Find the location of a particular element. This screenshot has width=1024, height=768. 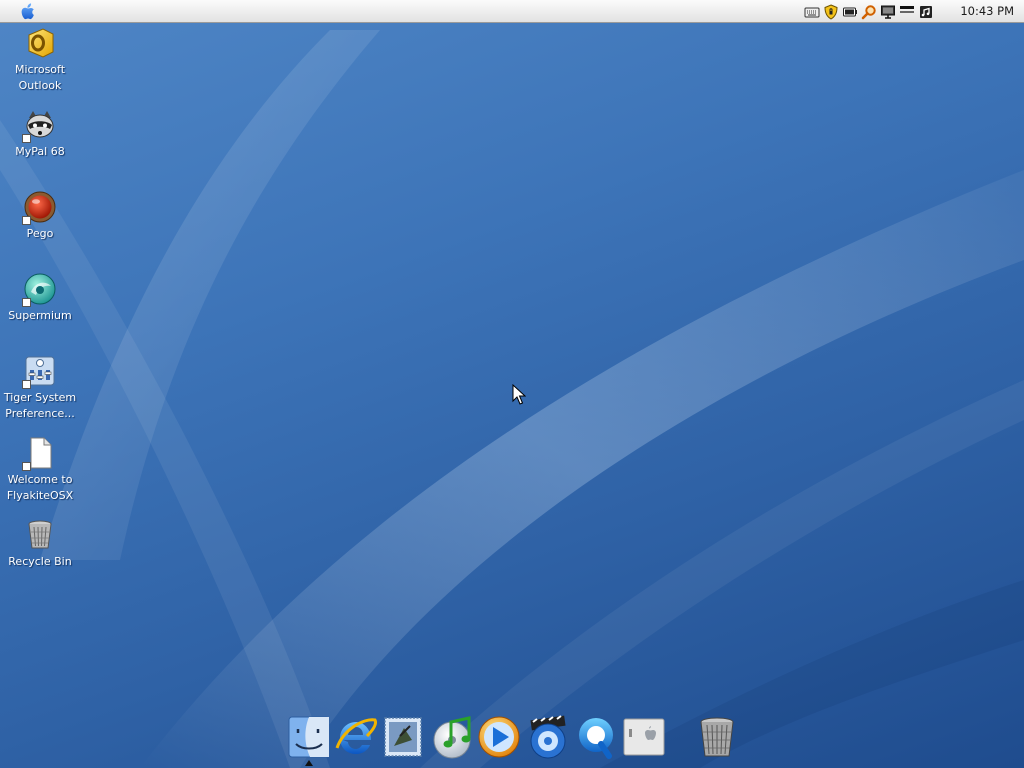

internet-explorer-icon is located at coordinates (356, 737).